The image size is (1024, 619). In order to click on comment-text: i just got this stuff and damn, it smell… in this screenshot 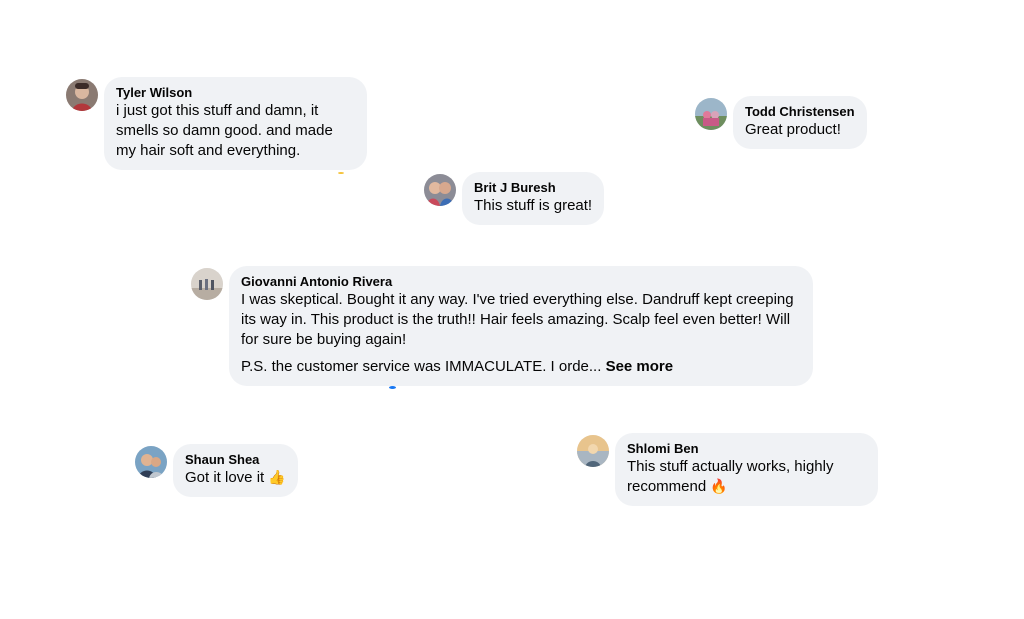, I will do `click(224, 130)`.